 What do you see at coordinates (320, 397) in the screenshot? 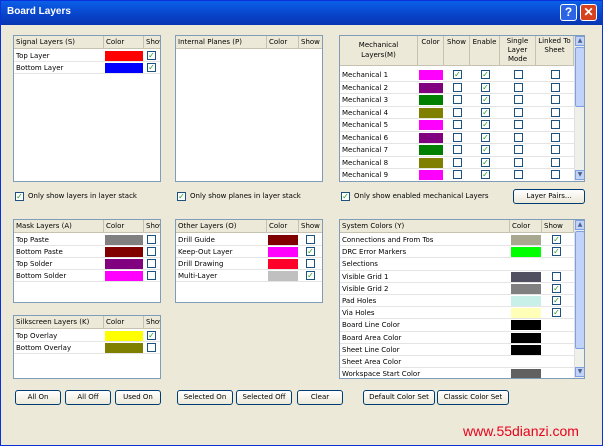
I see `clear-button: Clear` at bounding box center [320, 397].